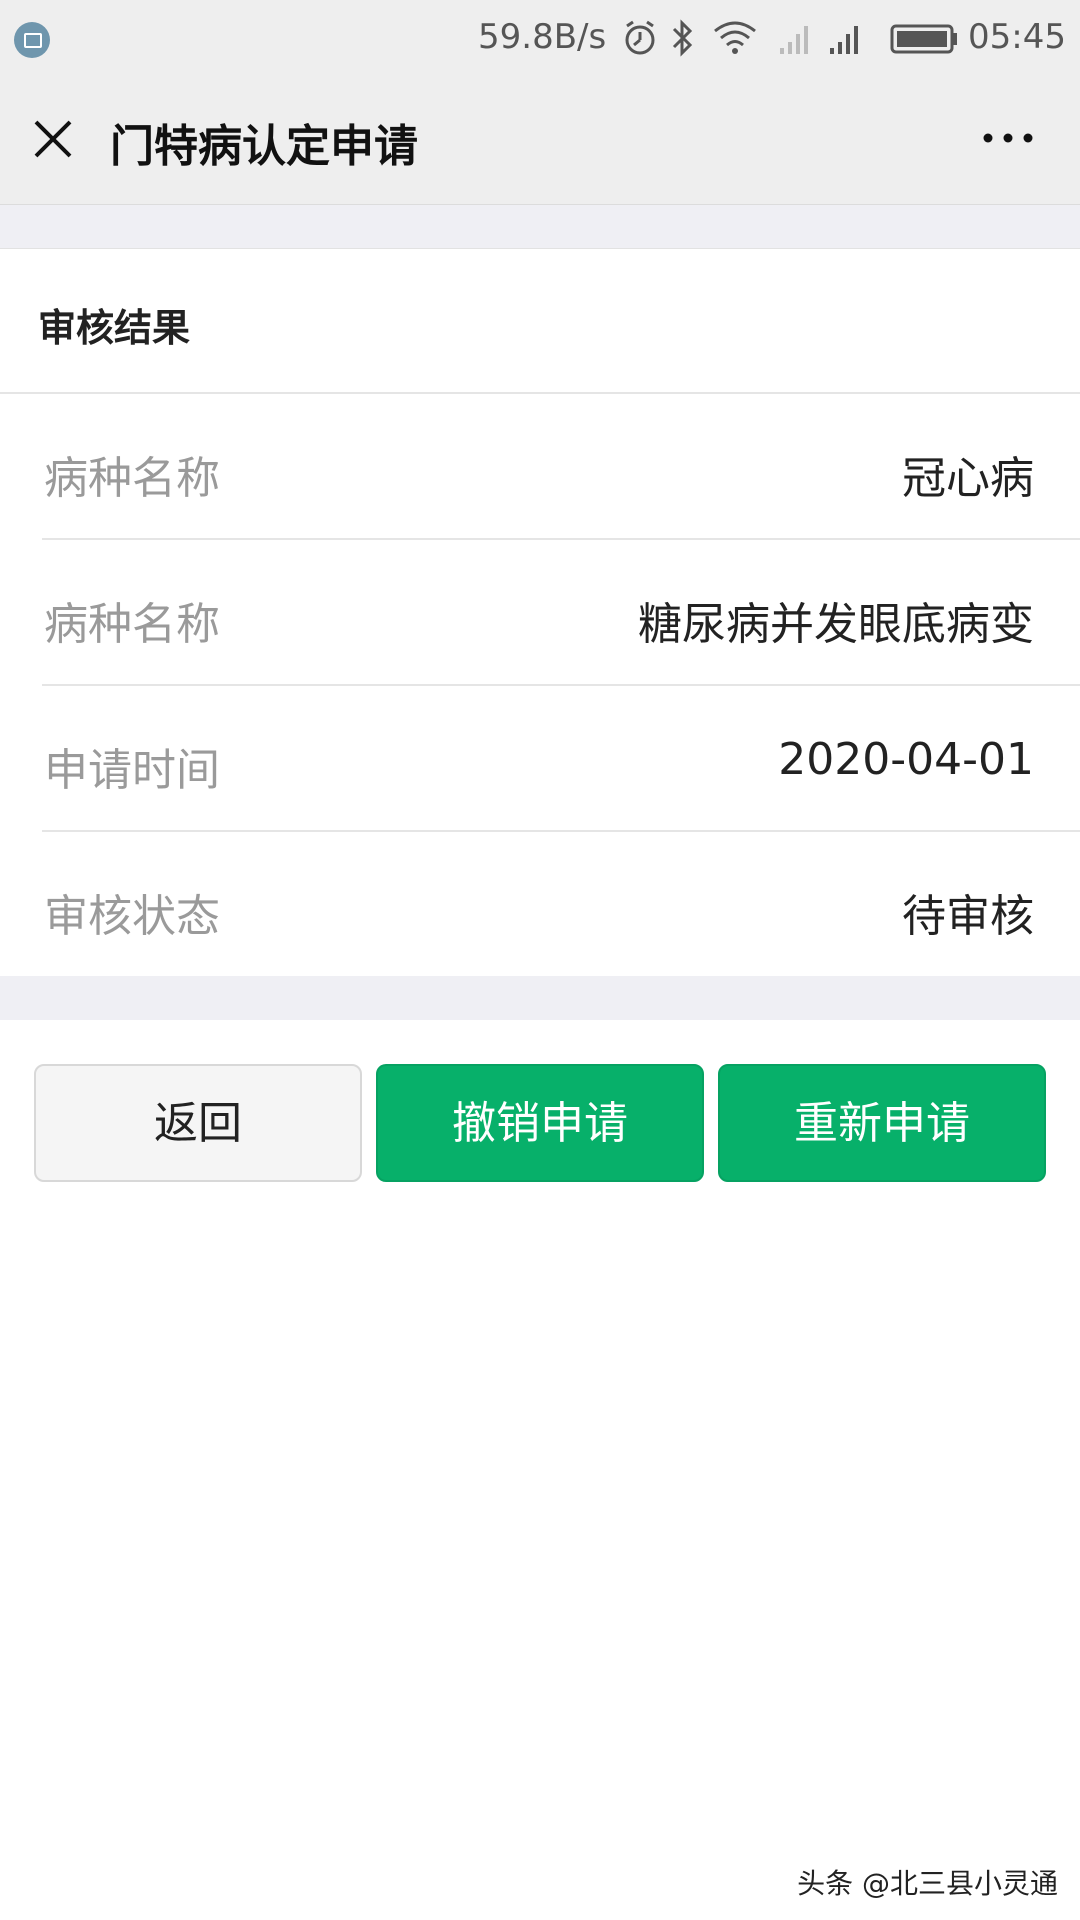 This screenshot has width=1080, height=1920. Describe the element at coordinates (264, 146) in the screenshot. I see `page-title: 门特病认定申请` at that location.